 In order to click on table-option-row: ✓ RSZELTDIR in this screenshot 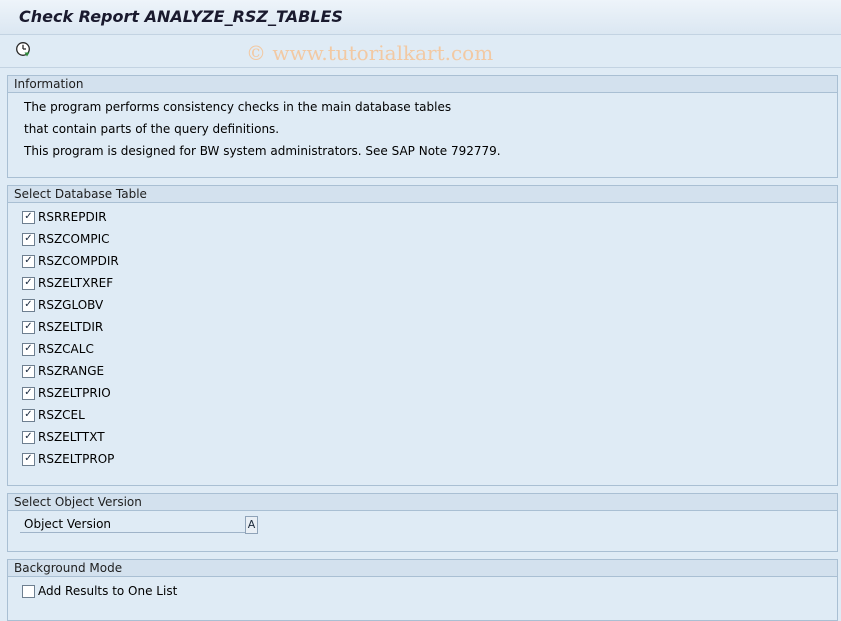, I will do `click(62, 327)`.